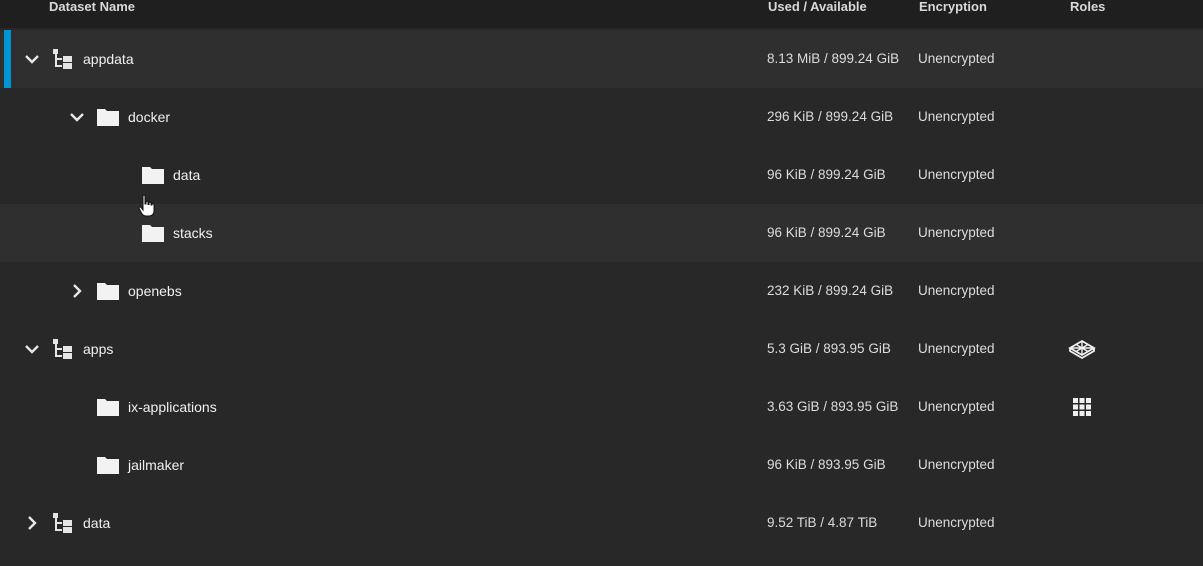  Describe the element at coordinates (601, 349) in the screenshot. I see `dataset-row-apps: apps 5.3 GiB / 893.95 GiB Unencrypted` at that location.